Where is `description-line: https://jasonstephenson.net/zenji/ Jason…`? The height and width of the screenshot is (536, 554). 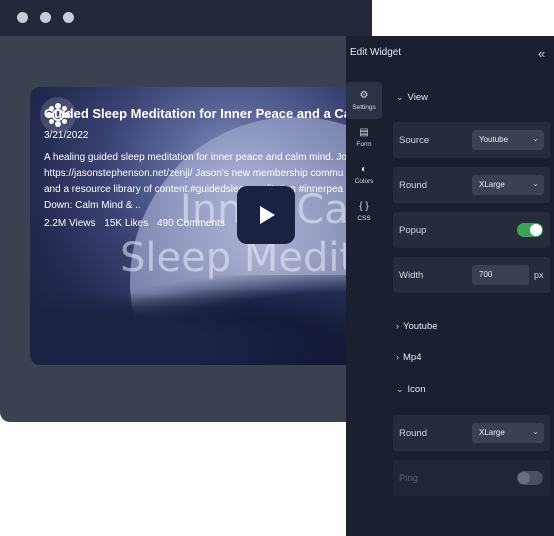 description-line: https://jasonstephenson.net/zenji/ Jason… is located at coordinates (194, 173).